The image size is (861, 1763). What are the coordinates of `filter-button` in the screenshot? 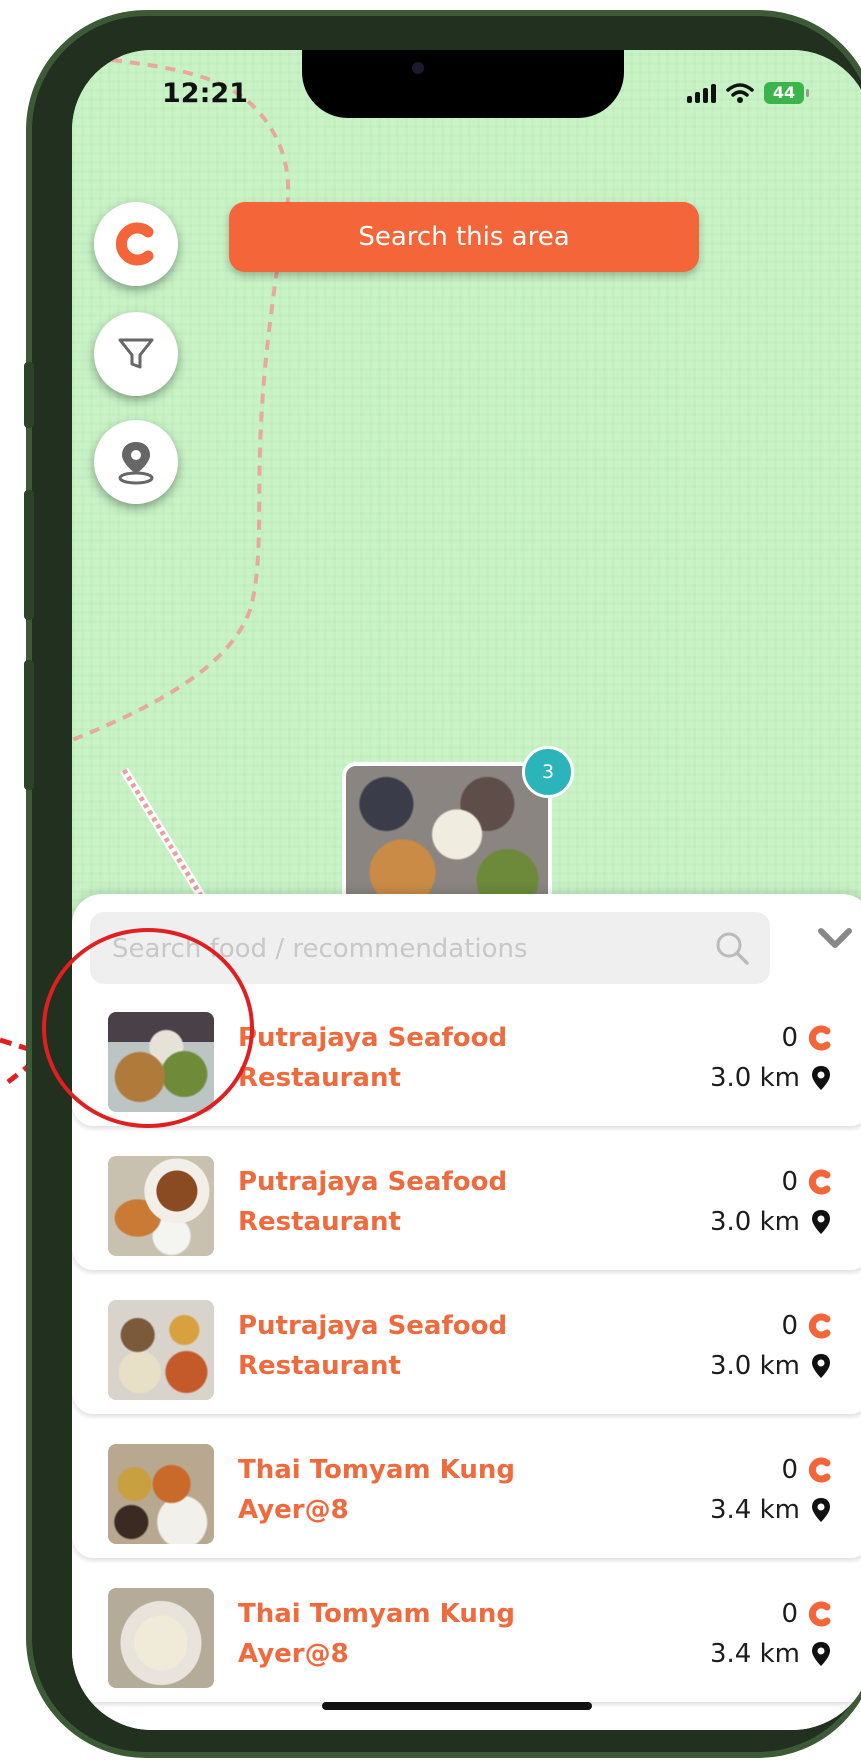 It's located at (136, 354).